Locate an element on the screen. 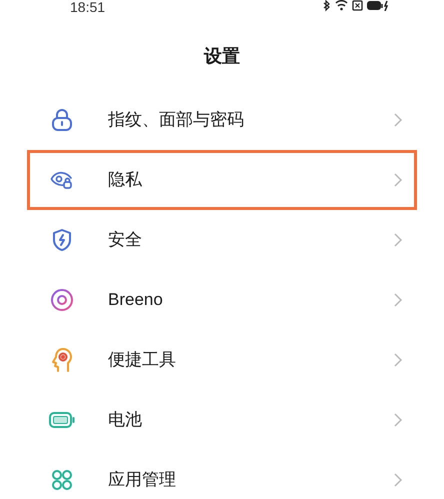  item-label: 便捷工具 is located at coordinates (142, 360).